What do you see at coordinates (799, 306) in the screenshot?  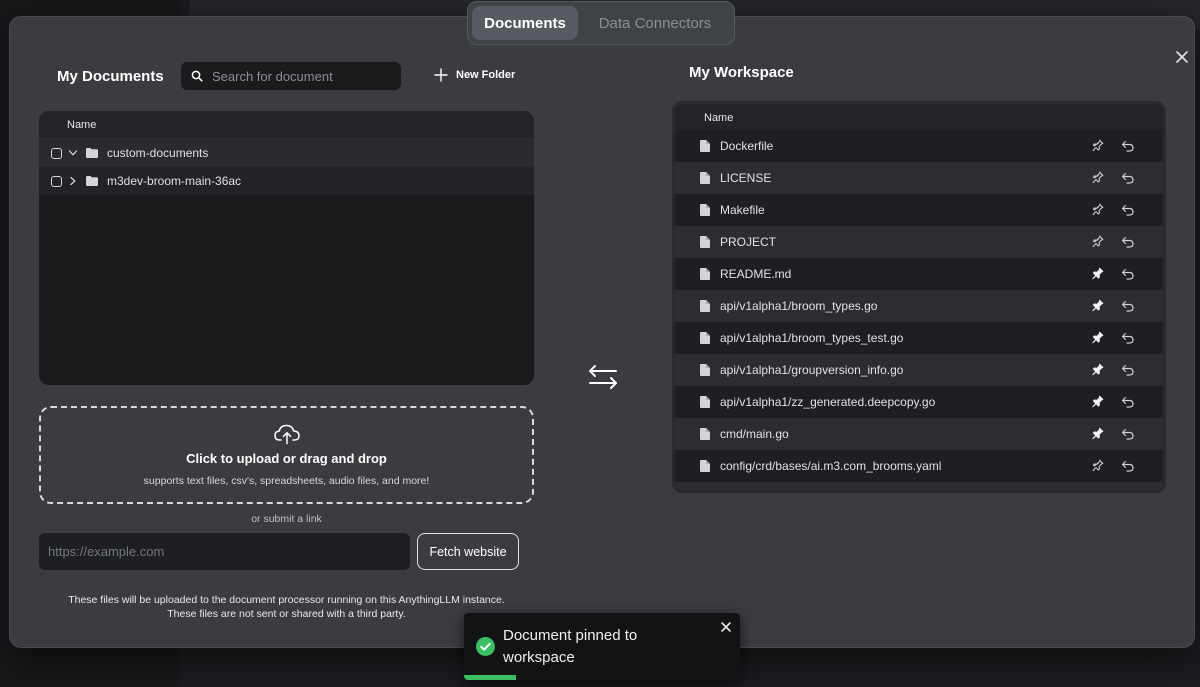 I see `file-name: api/v1alpha1/broom_types.go` at bounding box center [799, 306].